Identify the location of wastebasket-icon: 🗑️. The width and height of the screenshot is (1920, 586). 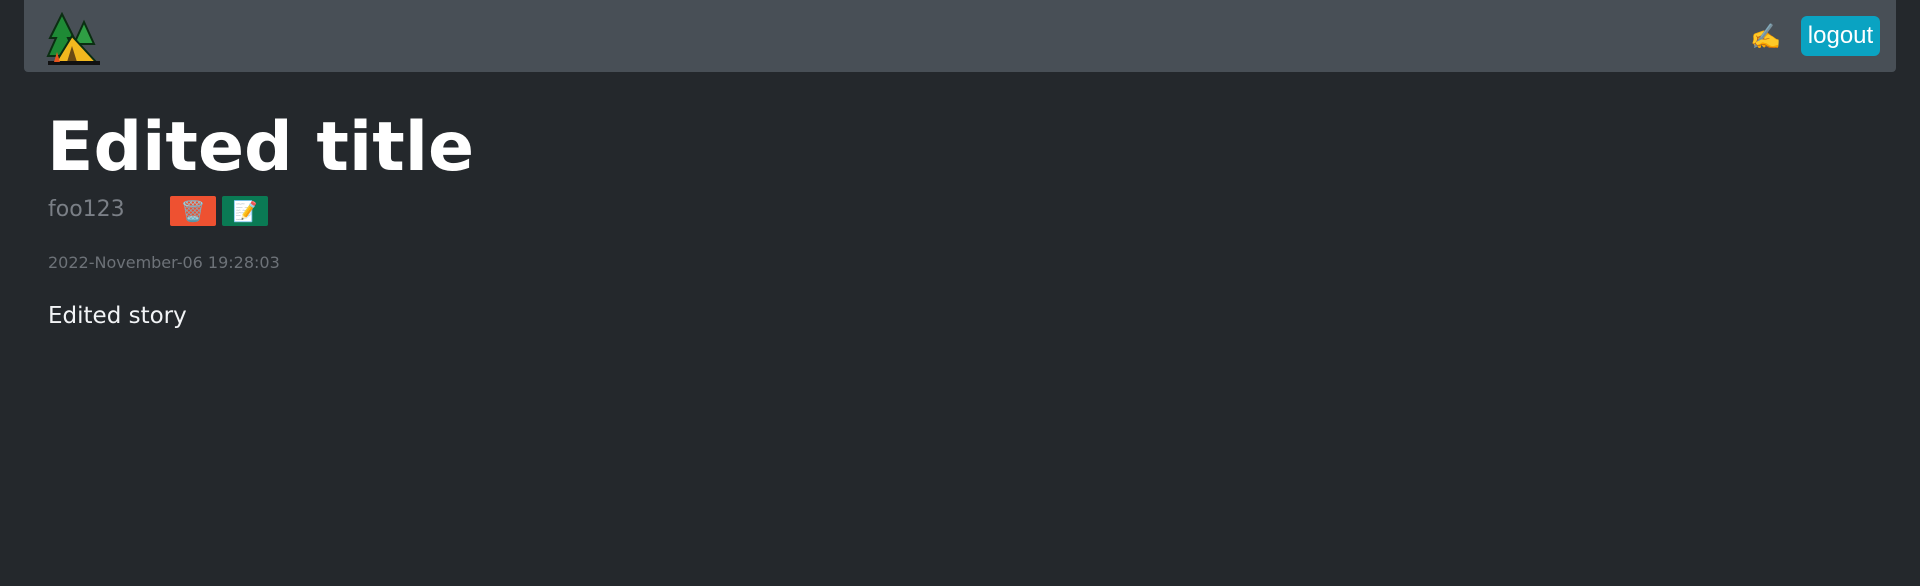
(193, 211).